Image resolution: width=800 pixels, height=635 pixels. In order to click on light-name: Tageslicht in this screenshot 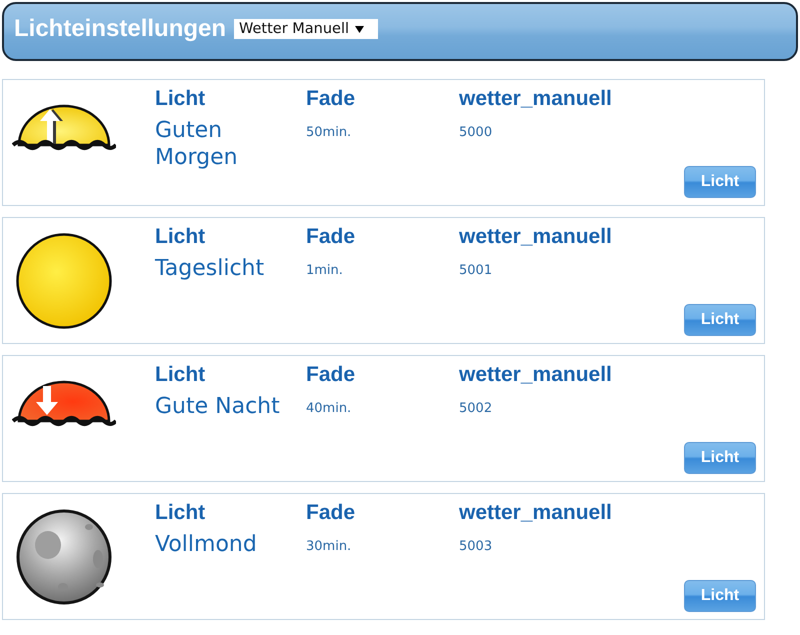, I will do `click(209, 268)`.